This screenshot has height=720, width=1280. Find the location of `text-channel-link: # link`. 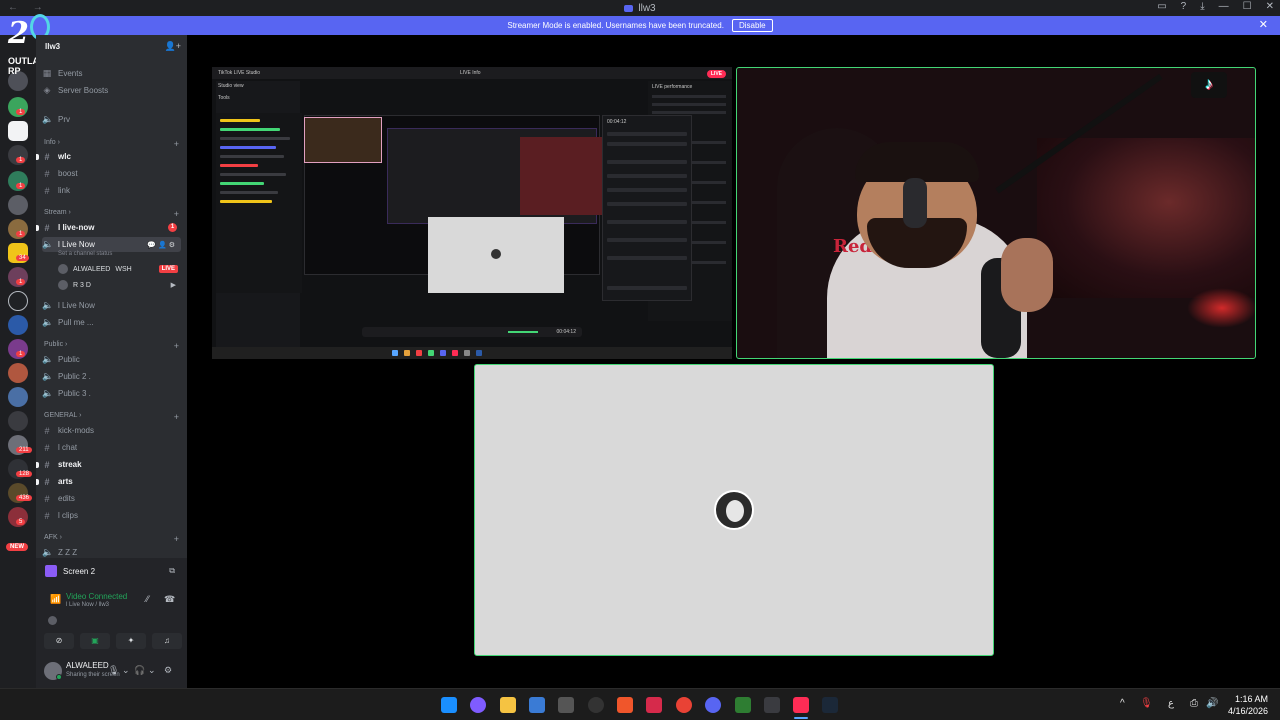

text-channel-link: # link is located at coordinates (111, 190).